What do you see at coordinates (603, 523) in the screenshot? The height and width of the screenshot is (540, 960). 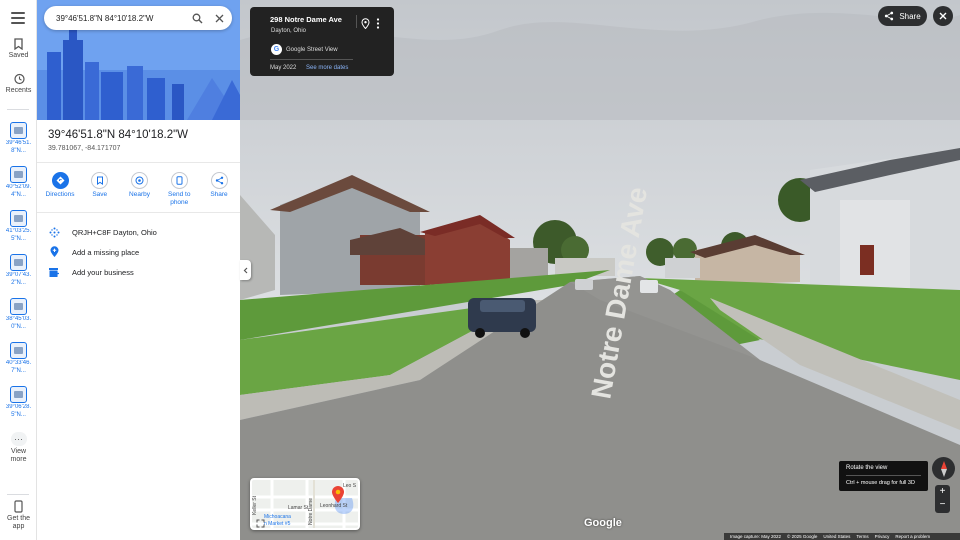 I see `google-logo: Google` at bounding box center [603, 523].